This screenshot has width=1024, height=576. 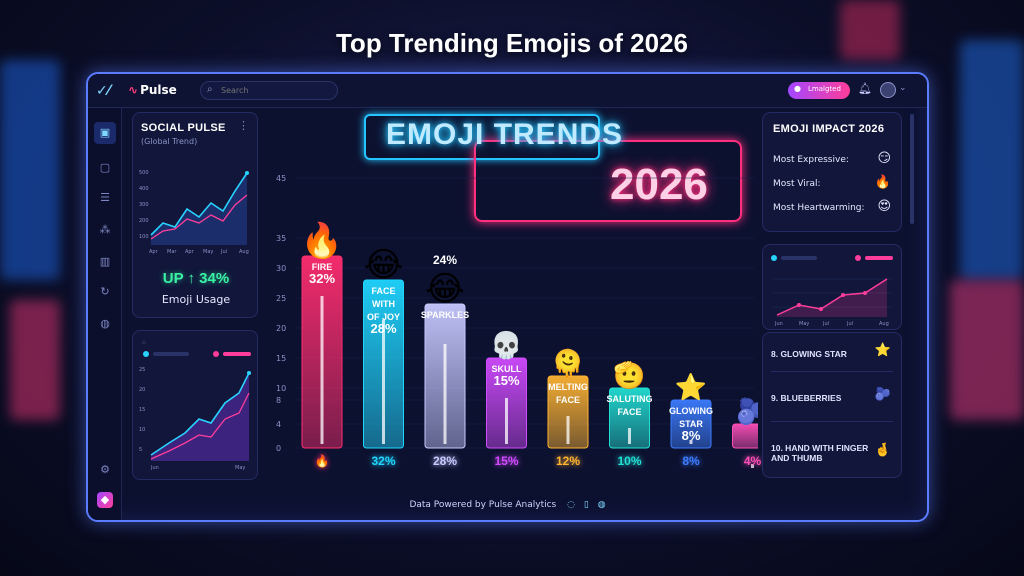 I want to click on rank-row-9: 9. BLUEBERRIES, so click(x=806, y=398).